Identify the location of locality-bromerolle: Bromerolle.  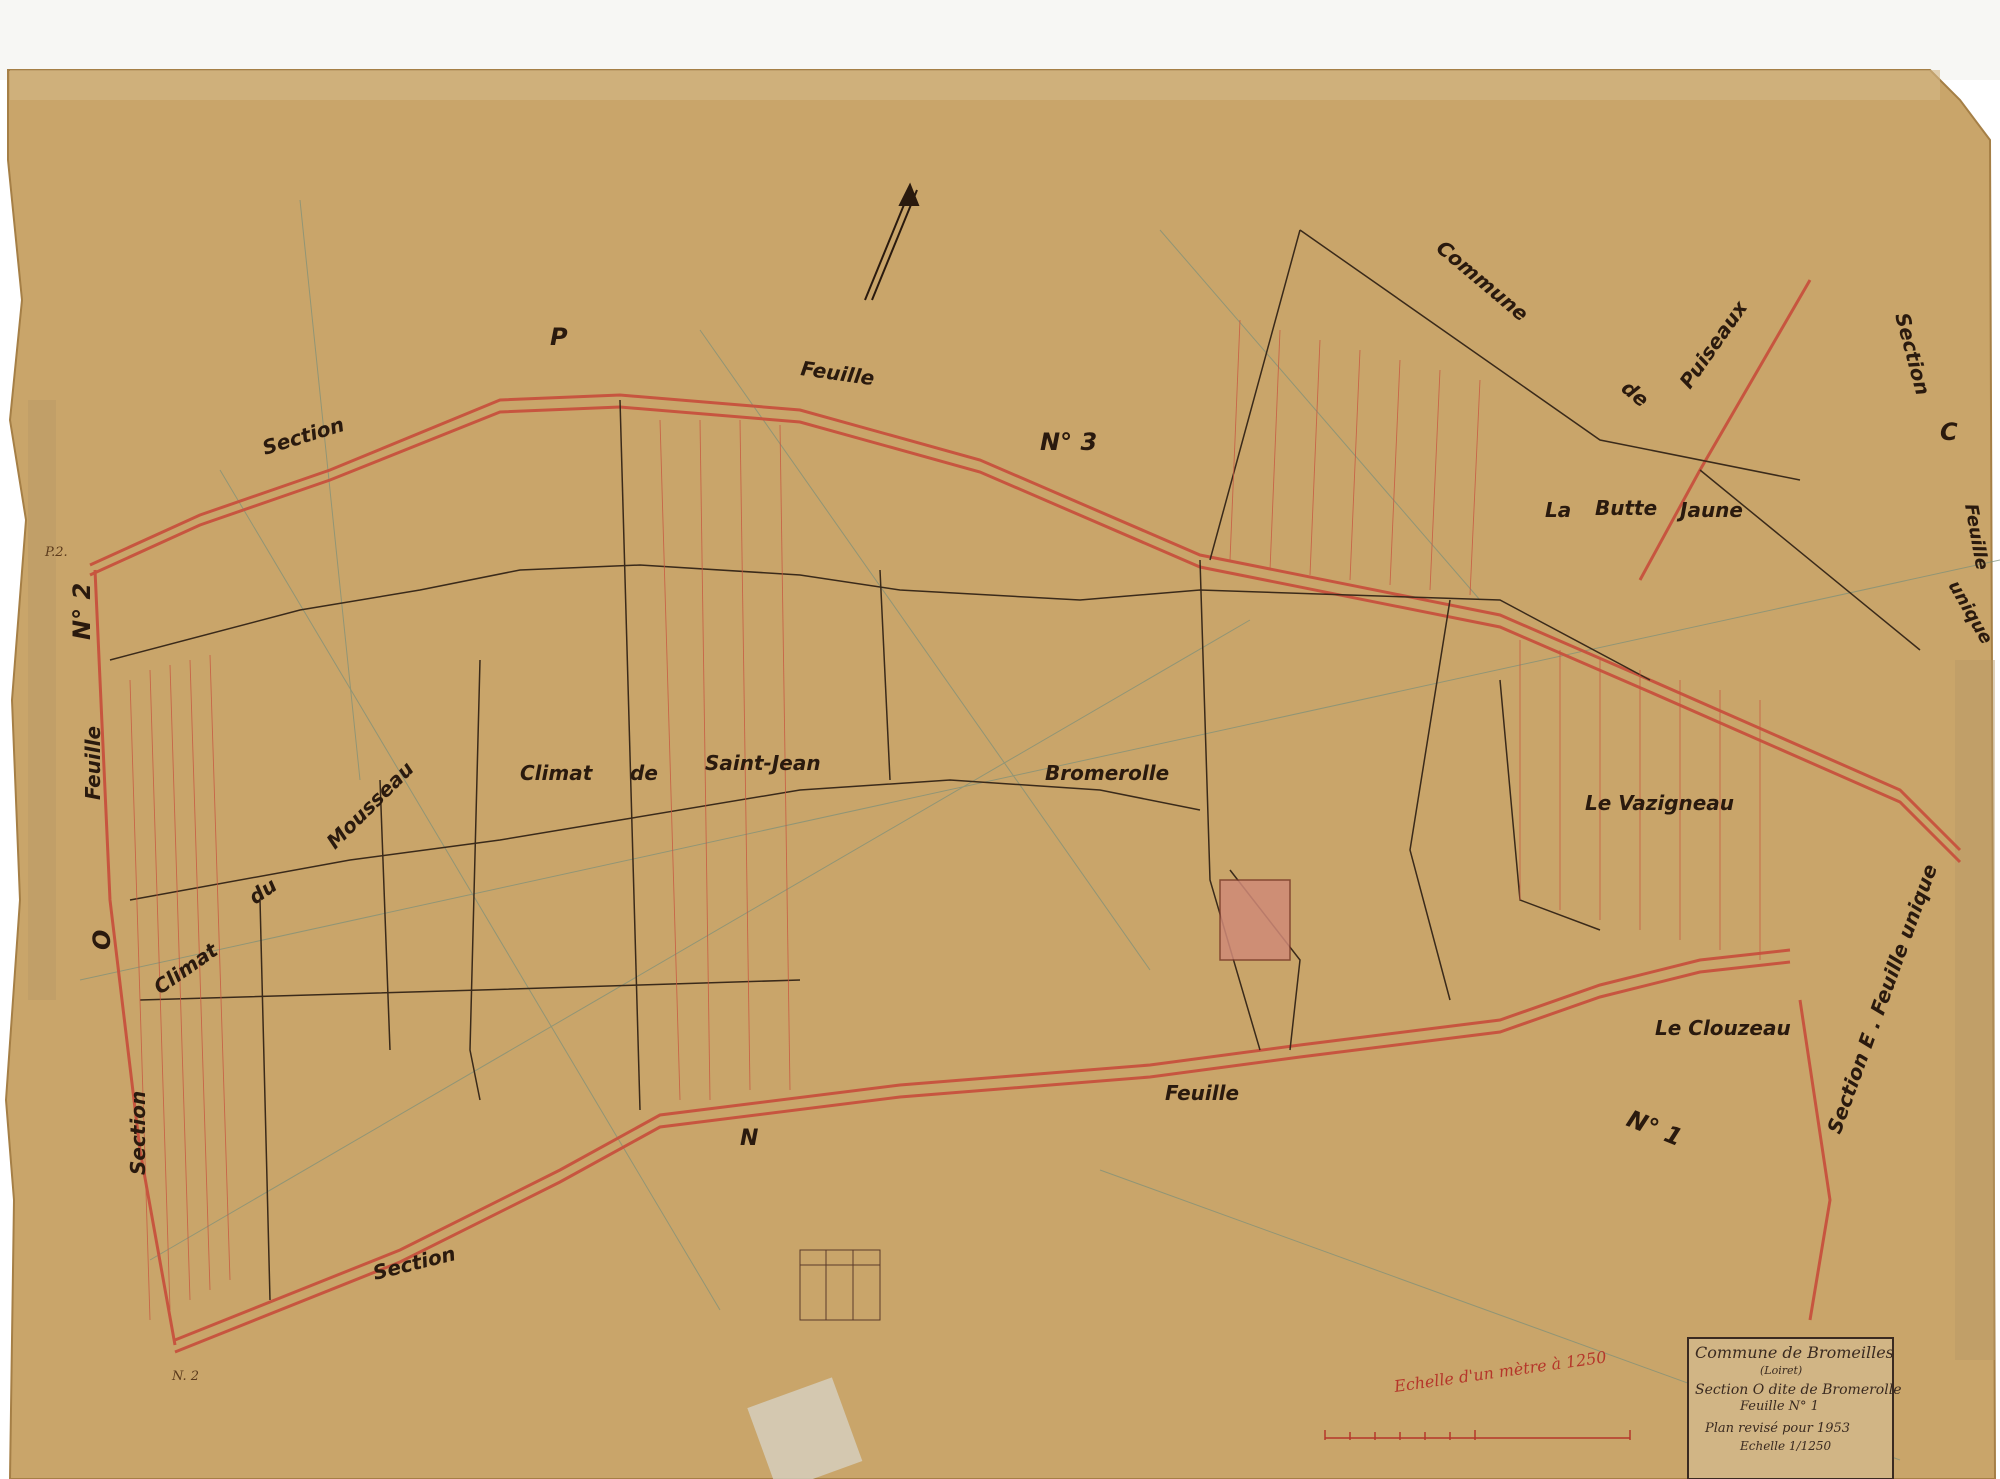
(1107, 773).